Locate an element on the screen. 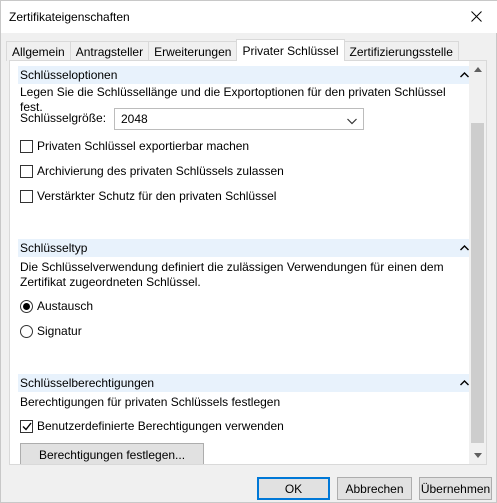 The width and height of the screenshot is (497, 503). tab-label: Erweiterungen is located at coordinates (193, 51).